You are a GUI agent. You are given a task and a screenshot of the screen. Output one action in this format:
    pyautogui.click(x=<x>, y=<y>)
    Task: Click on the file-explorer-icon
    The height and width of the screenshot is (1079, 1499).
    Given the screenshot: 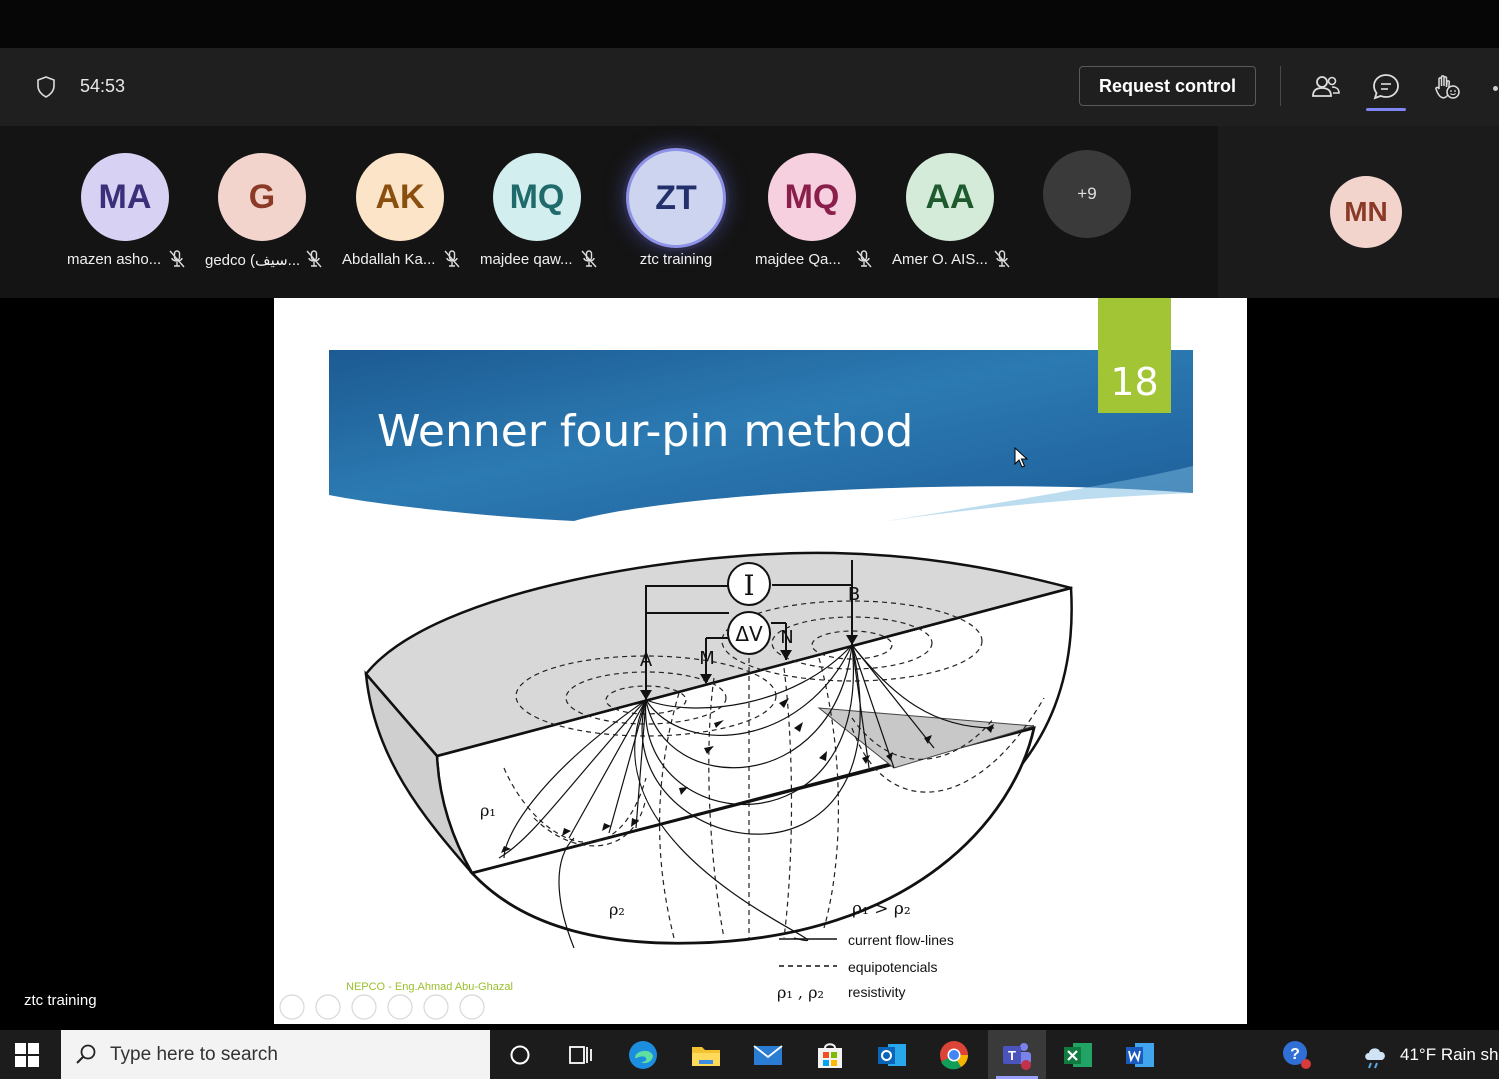 What is the action you would take?
    pyautogui.click(x=706, y=1055)
    